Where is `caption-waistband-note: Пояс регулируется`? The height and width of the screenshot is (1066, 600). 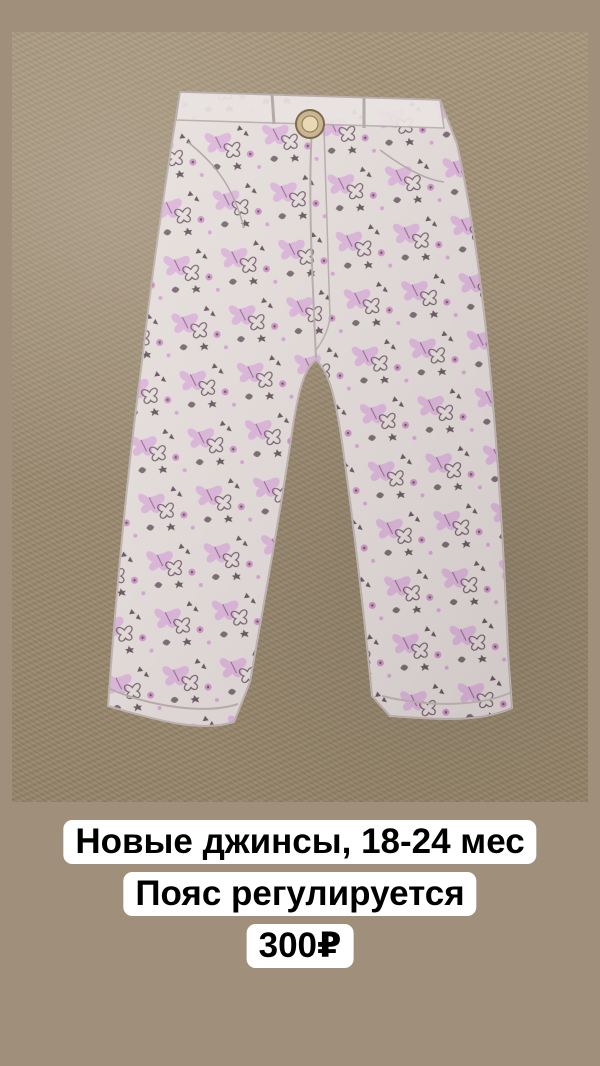 caption-waistband-note: Пояс регулируется is located at coordinates (300, 894).